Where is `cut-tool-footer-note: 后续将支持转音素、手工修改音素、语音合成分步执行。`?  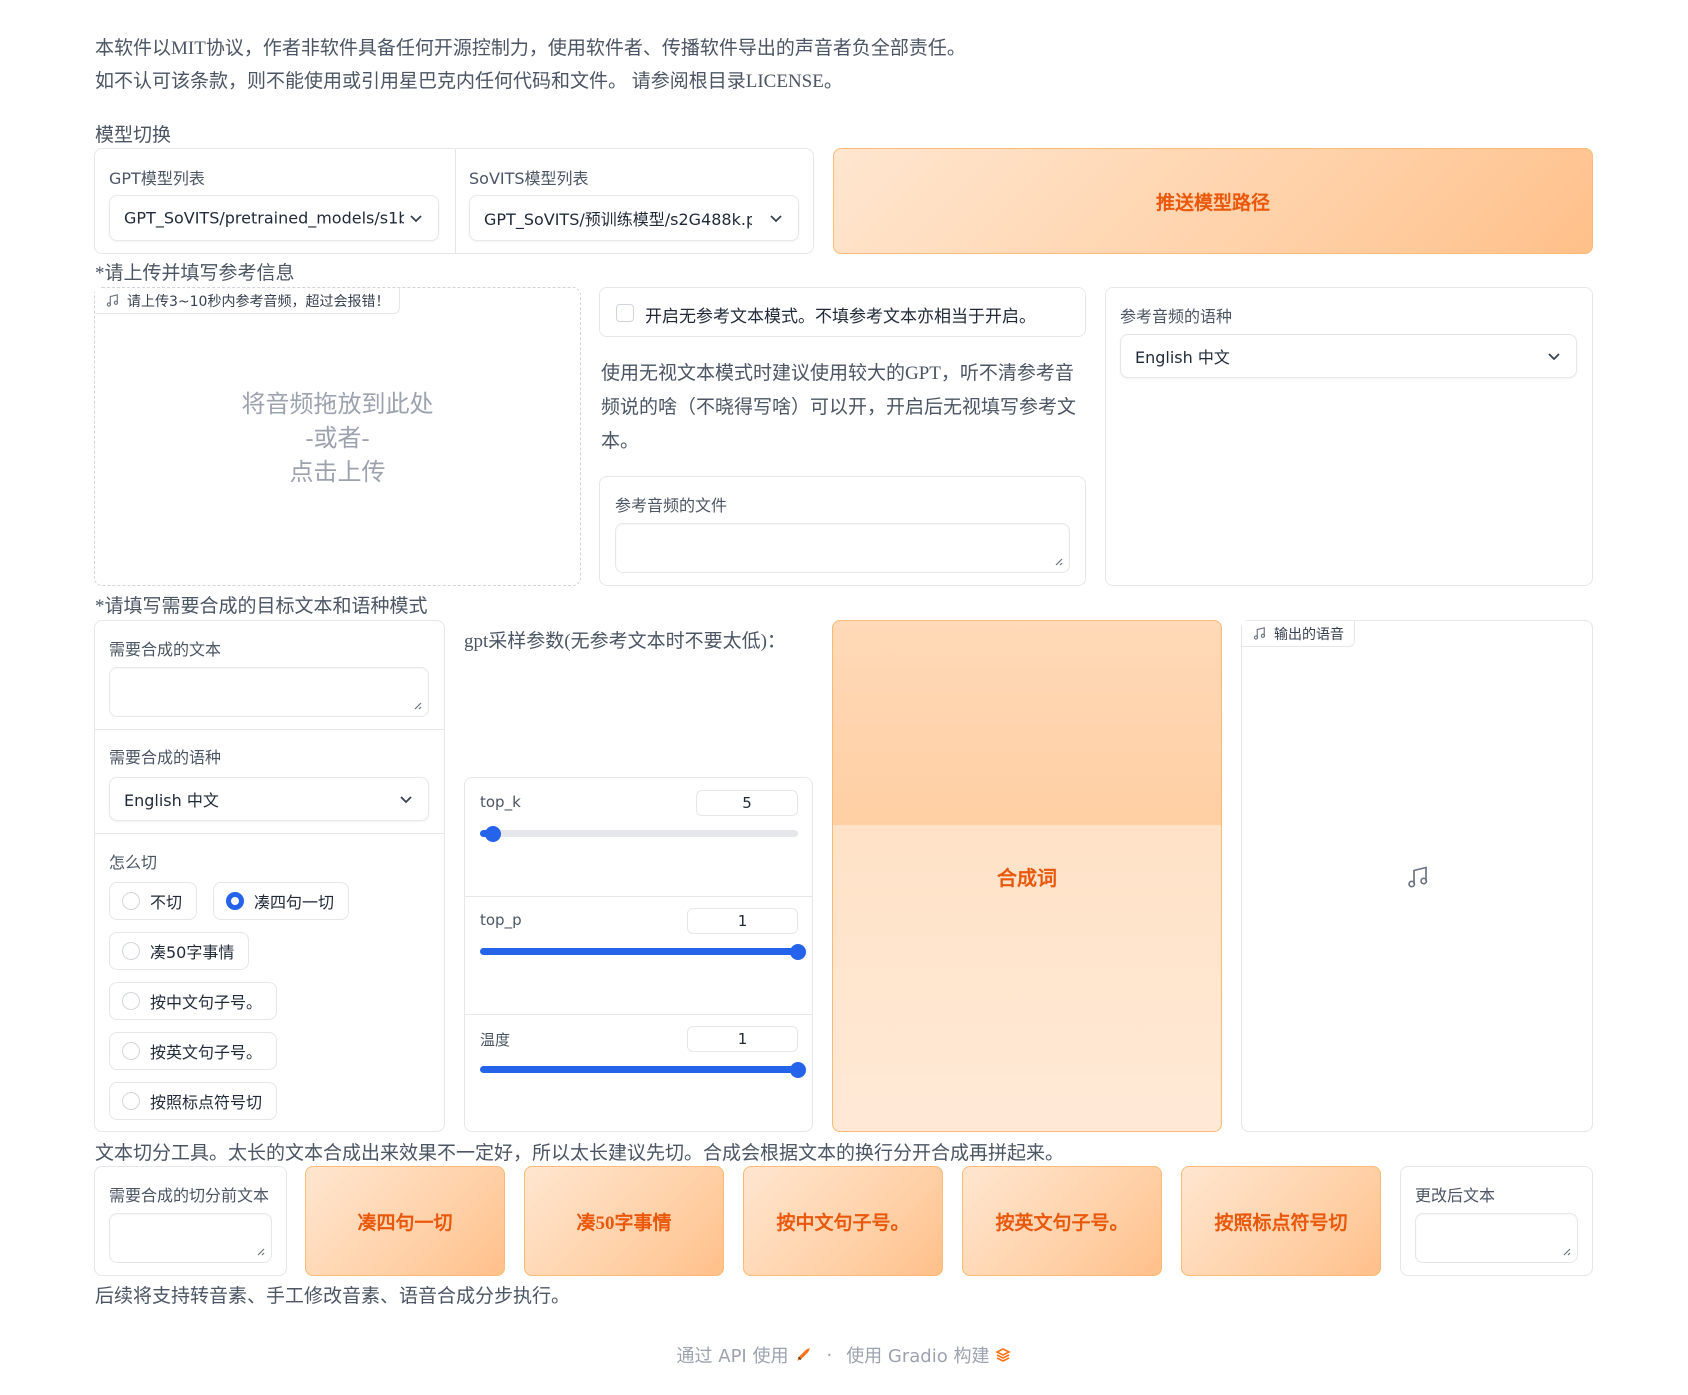 cut-tool-footer-note: 后续将支持转音素、手工修改音素、语音合成分步执行。 is located at coordinates (333, 1296).